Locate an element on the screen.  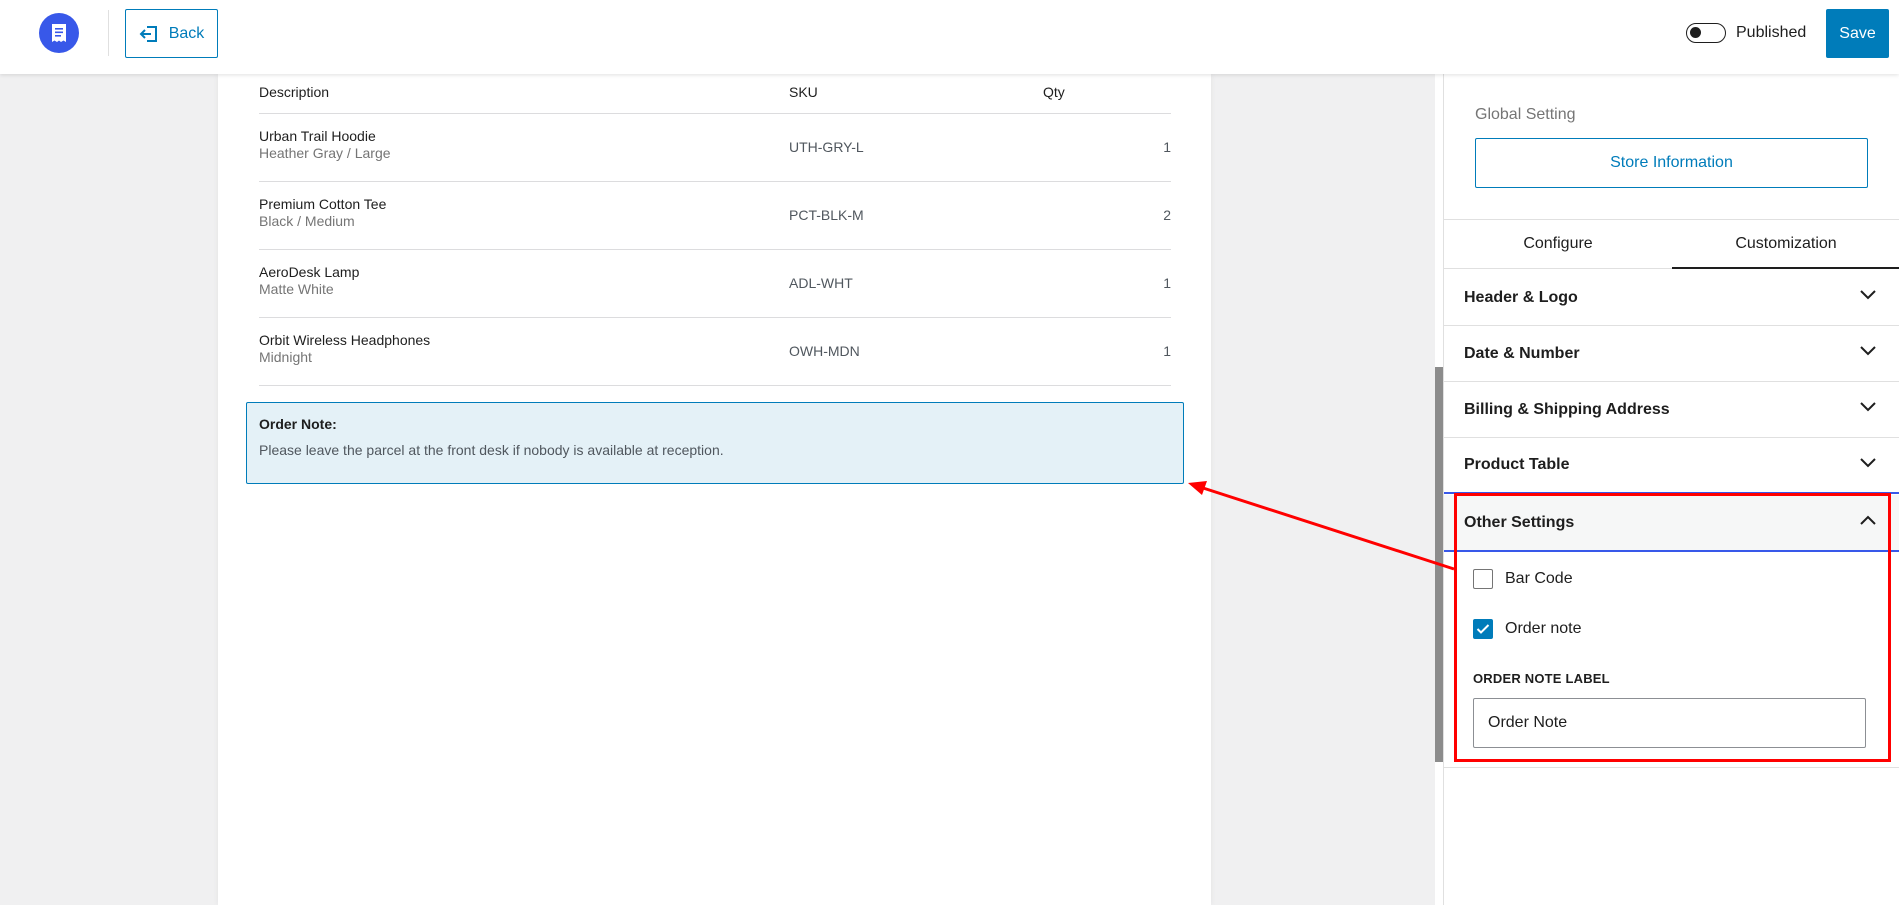
sidebar-tabs: Configure Customization is located at coordinates (1671, 244).